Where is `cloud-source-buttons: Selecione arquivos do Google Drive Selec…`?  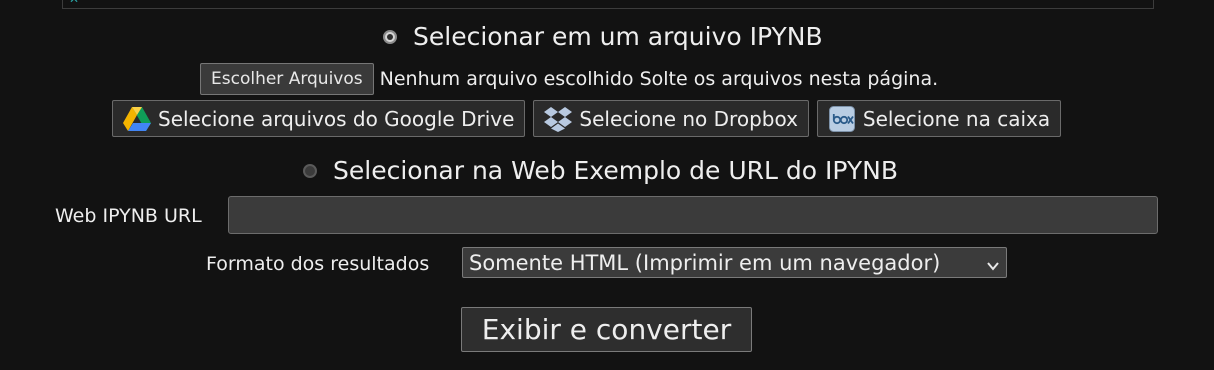 cloud-source-buttons: Selecione arquivos do Google Drive Selec… is located at coordinates (587, 118).